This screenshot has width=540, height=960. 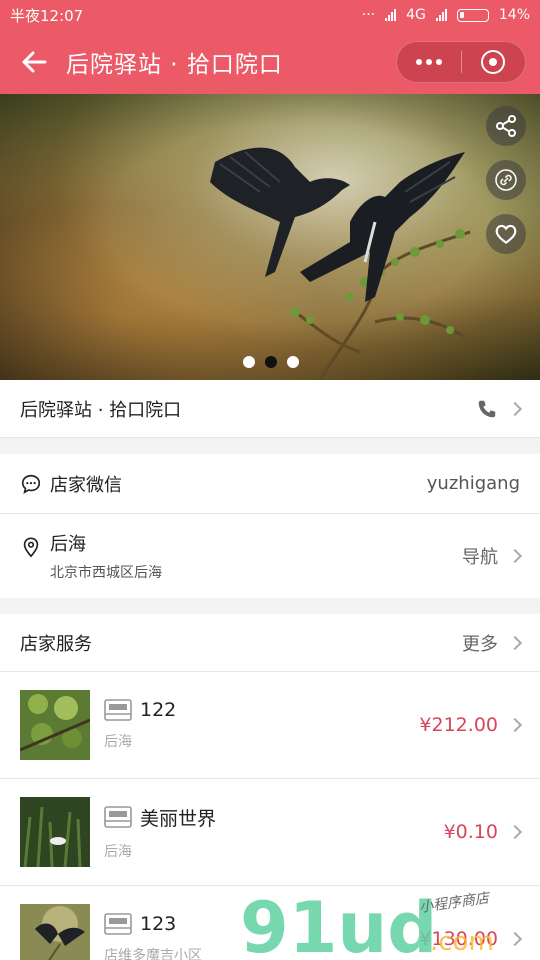 I want to click on birds-image, so click(x=340, y=263).